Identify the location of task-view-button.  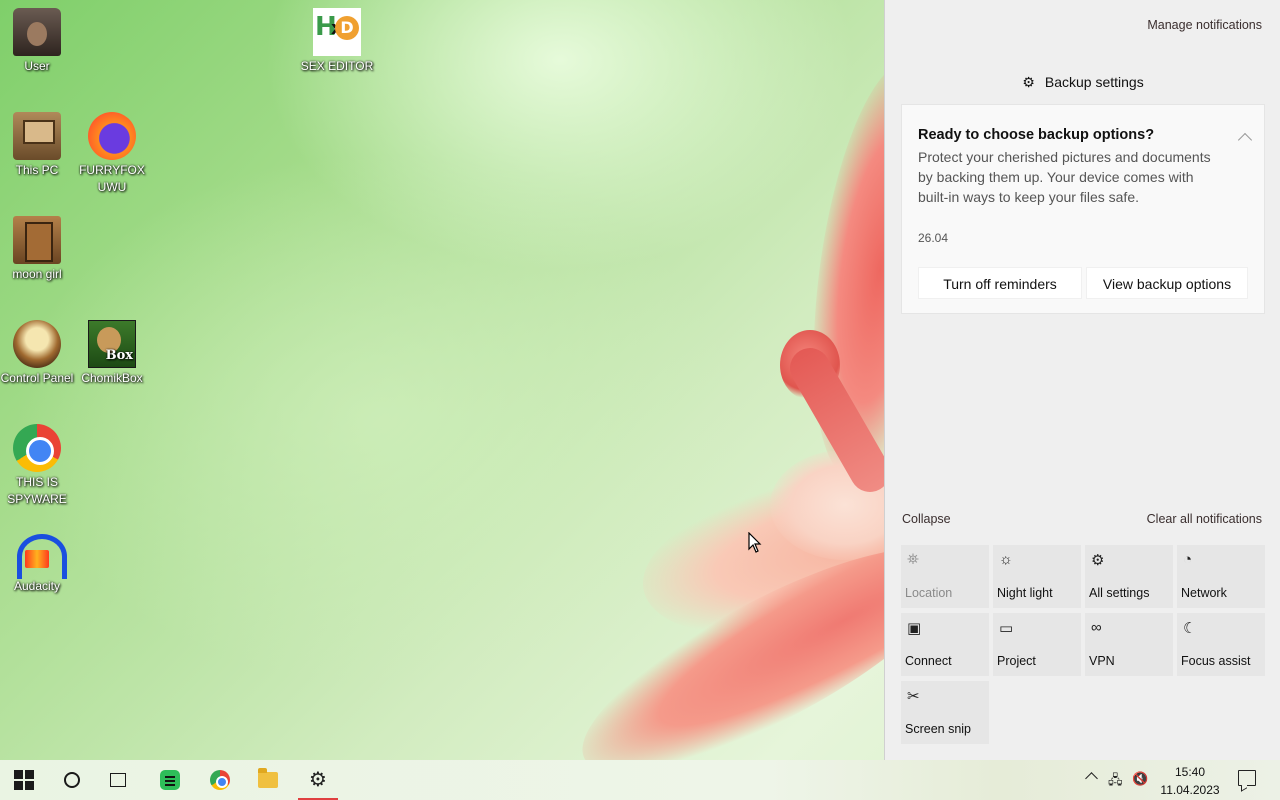
(120, 780).